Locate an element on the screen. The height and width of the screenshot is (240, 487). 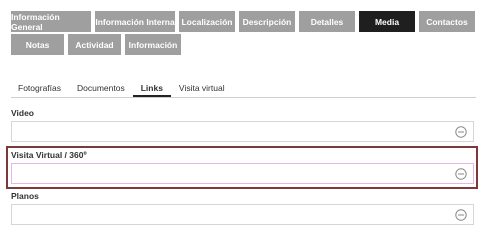
tab-detalles: Detalles is located at coordinates (327, 21).